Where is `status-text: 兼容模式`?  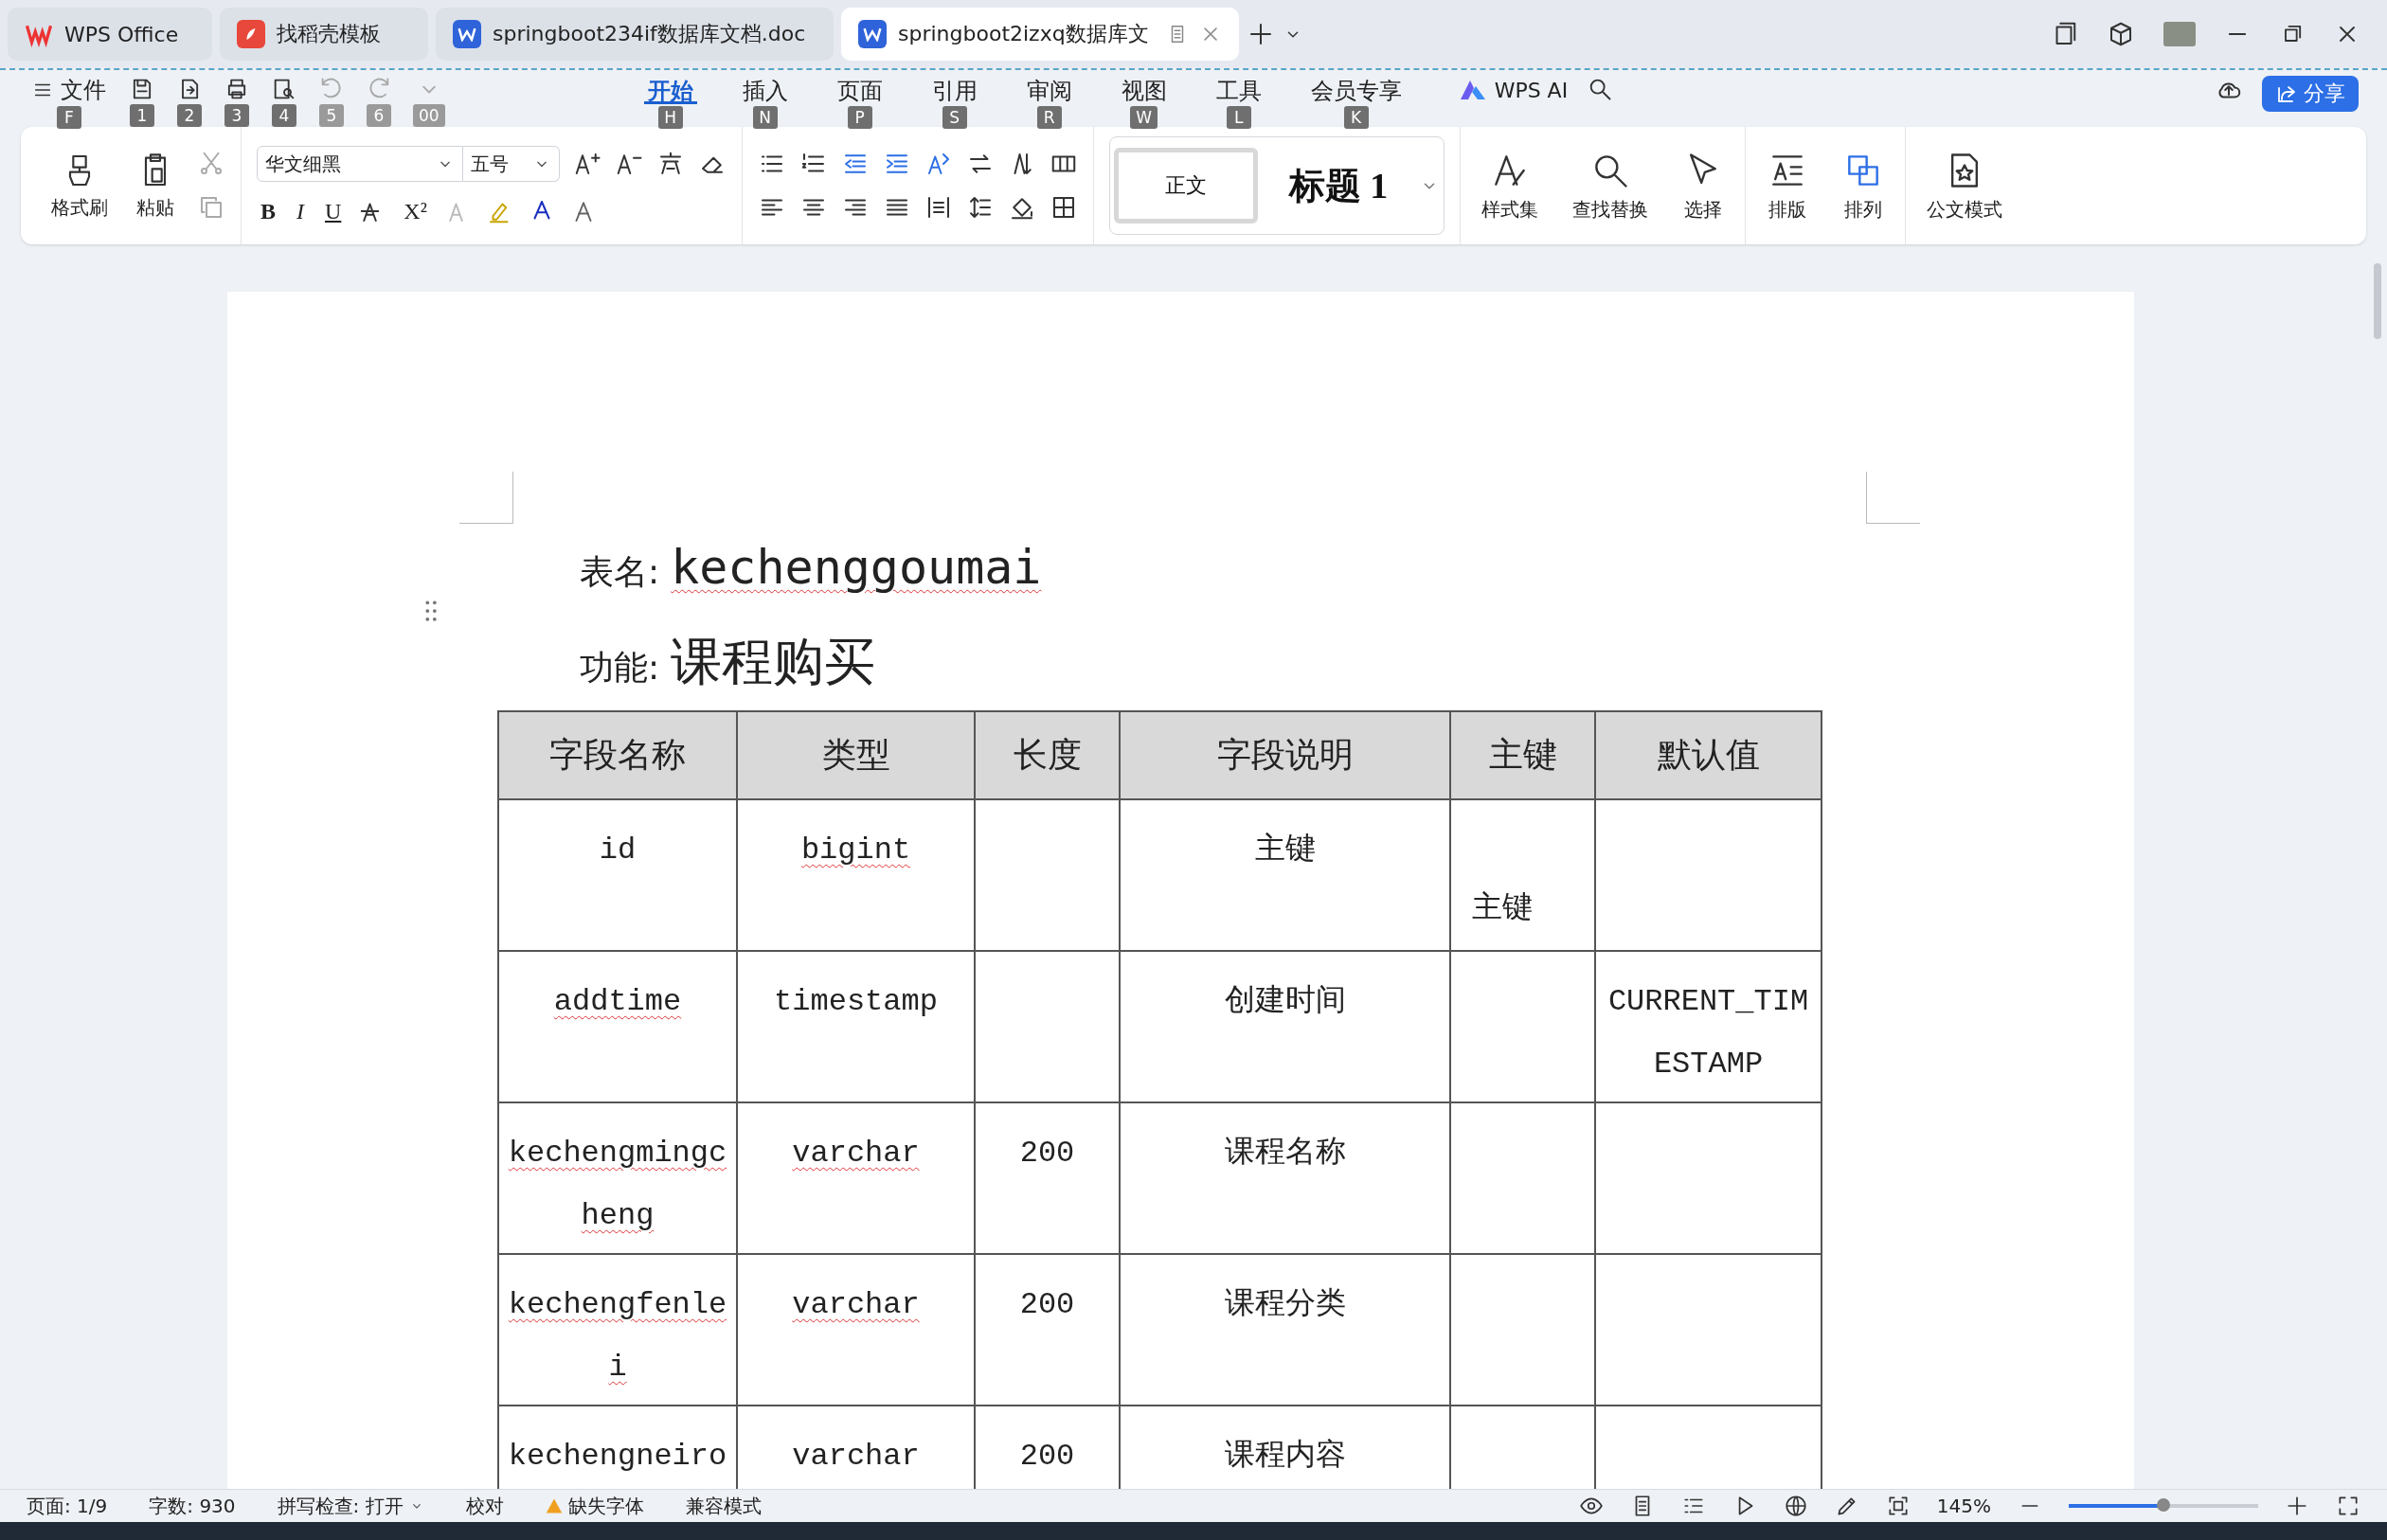
status-text: 兼容模式 is located at coordinates (723, 1506).